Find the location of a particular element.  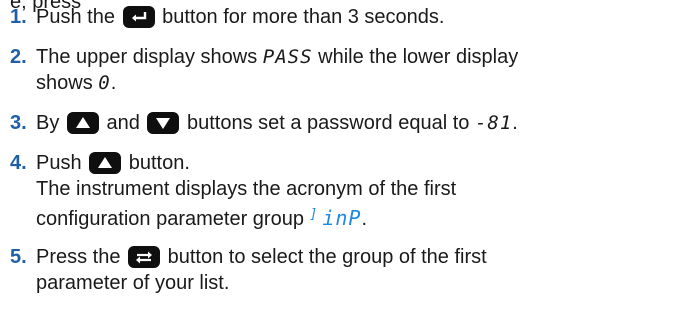

step-text: configuration parameter group is located at coordinates (170, 219).